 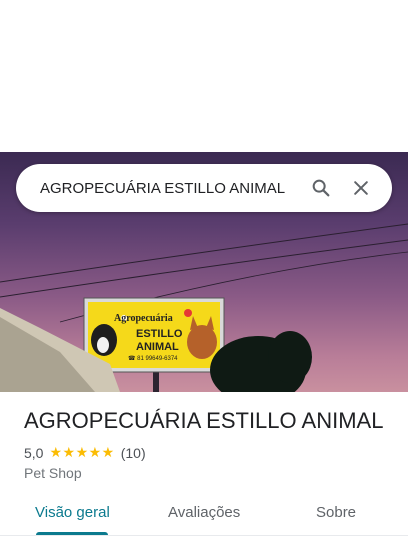 What do you see at coordinates (53, 473) in the screenshot?
I see `place-category: Pet Shop` at bounding box center [53, 473].